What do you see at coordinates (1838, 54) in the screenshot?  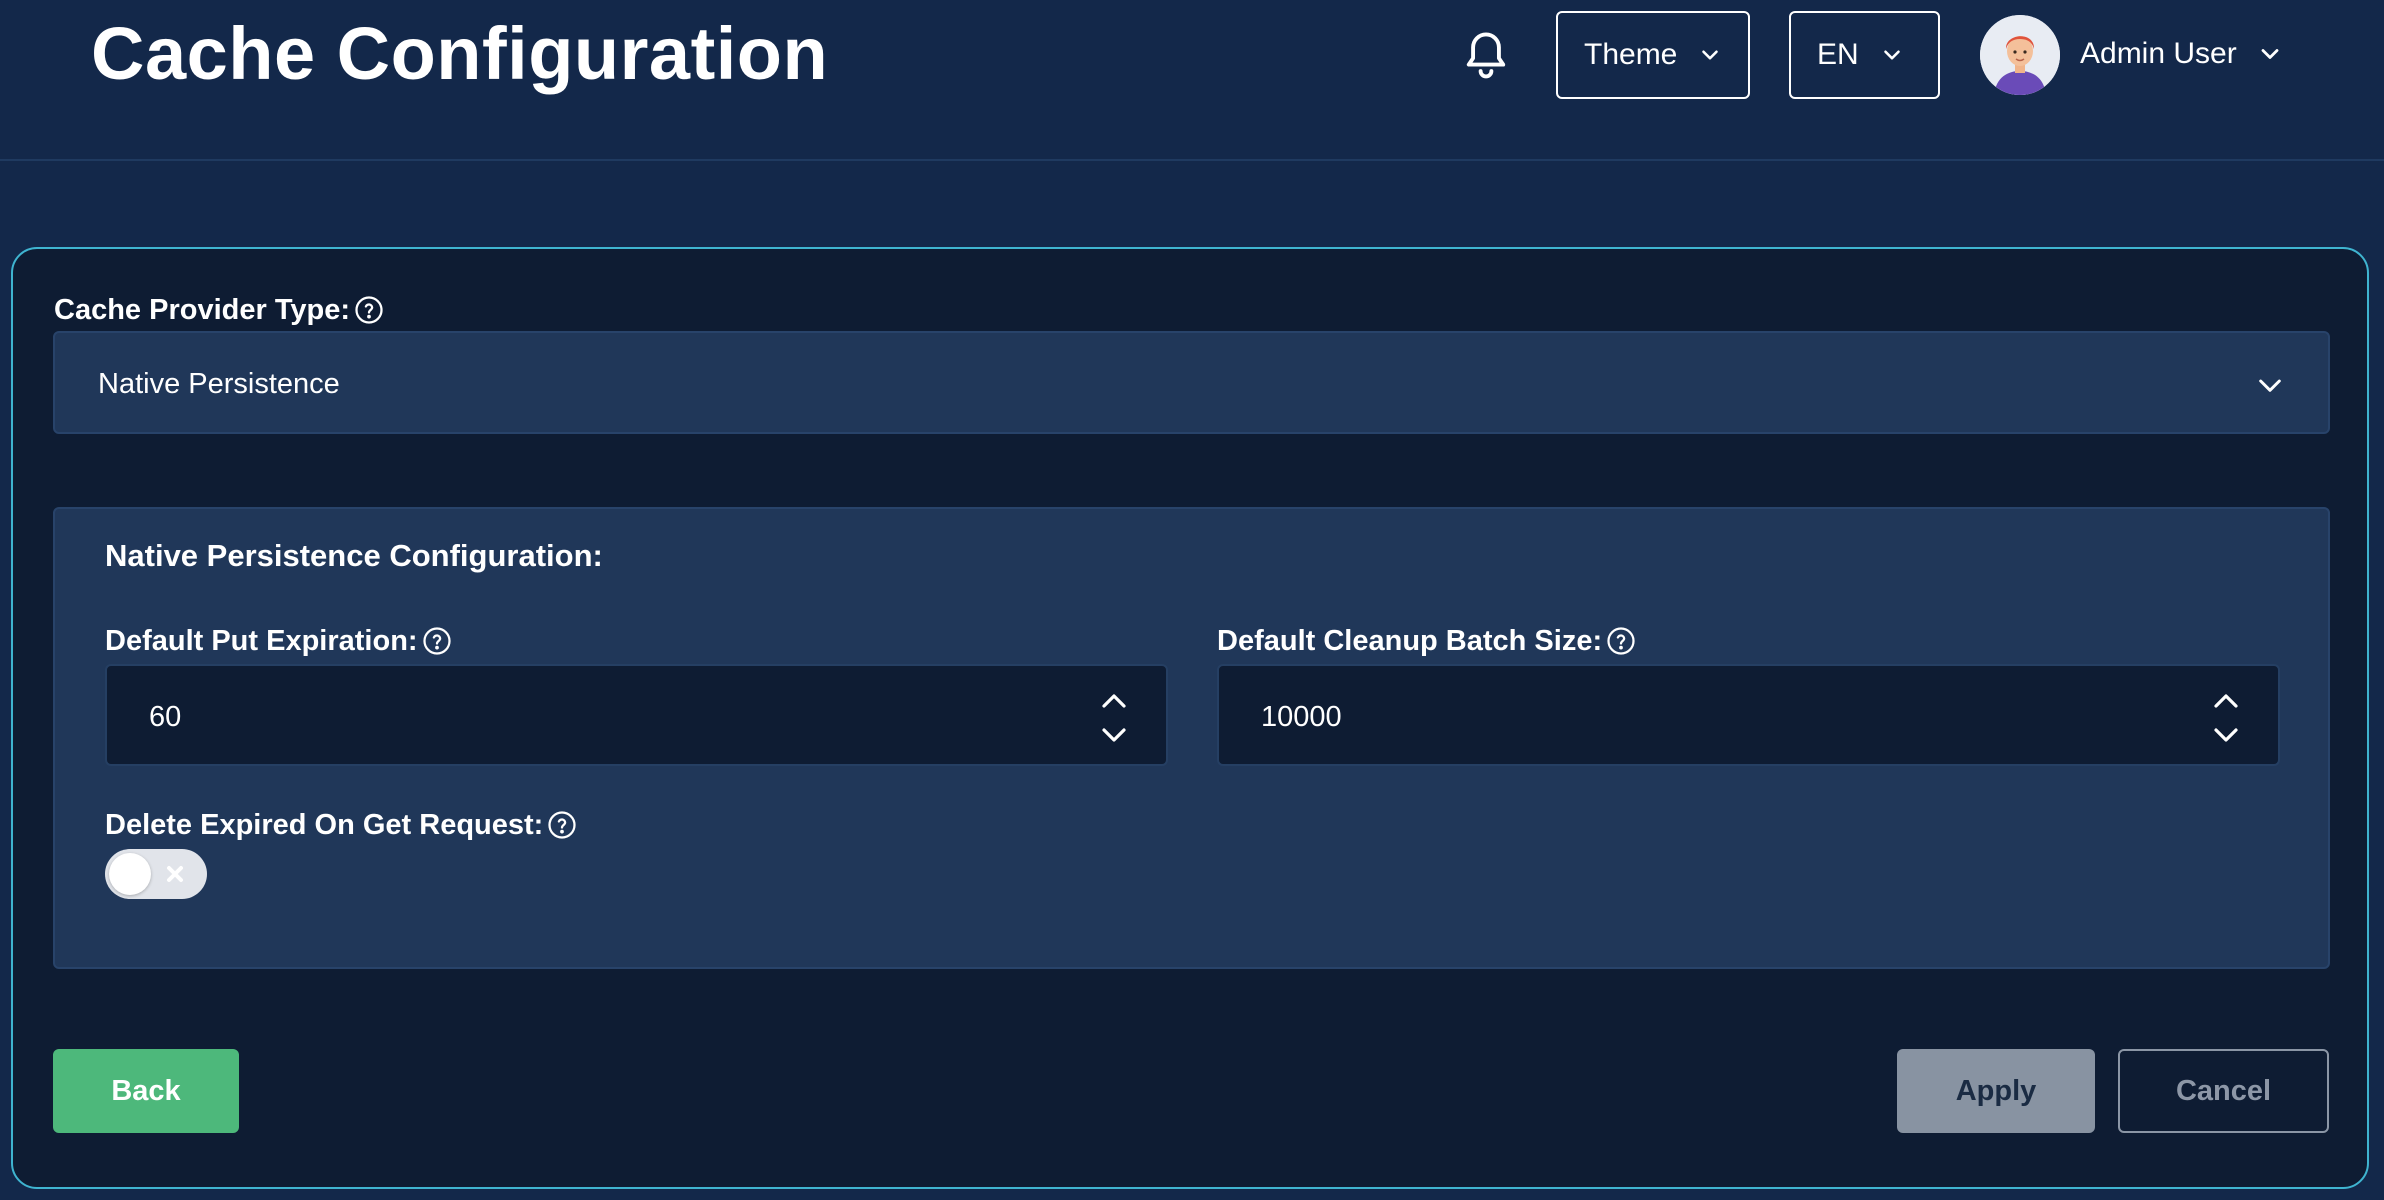 I see `language-label: EN` at bounding box center [1838, 54].